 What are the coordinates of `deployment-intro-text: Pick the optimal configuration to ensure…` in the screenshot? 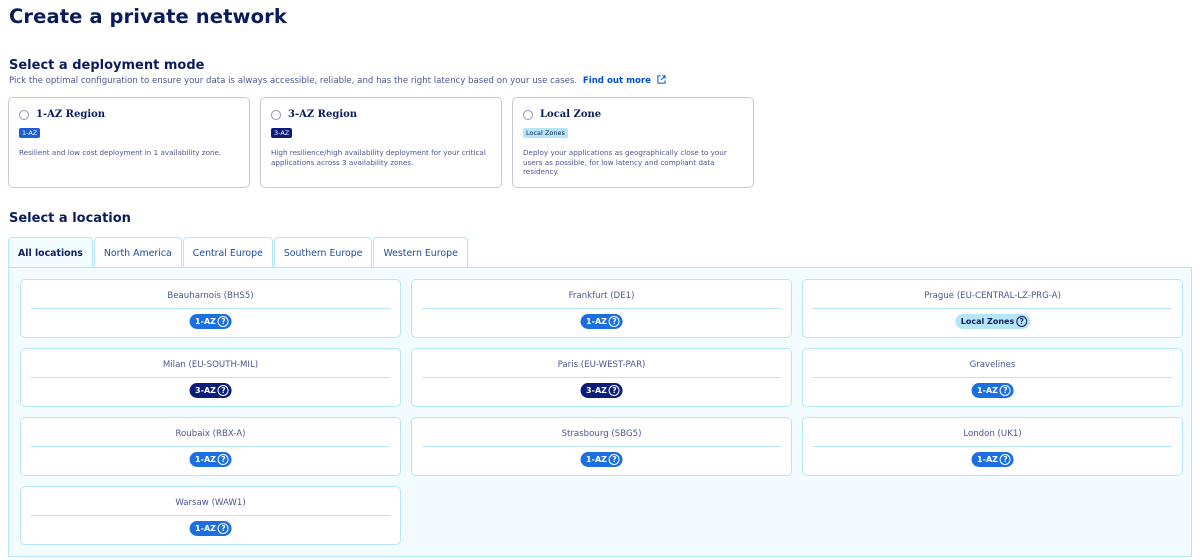 It's located at (293, 81).